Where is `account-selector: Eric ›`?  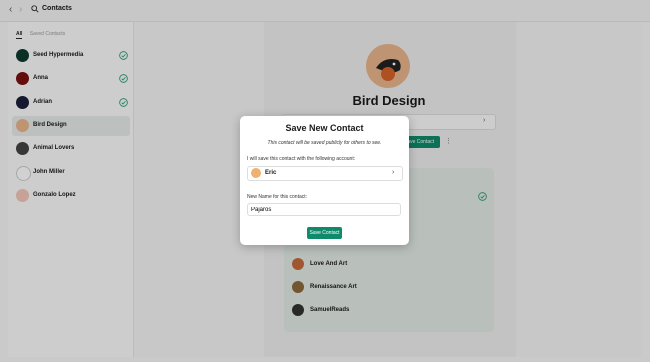 account-selector: Eric › is located at coordinates (325, 173).